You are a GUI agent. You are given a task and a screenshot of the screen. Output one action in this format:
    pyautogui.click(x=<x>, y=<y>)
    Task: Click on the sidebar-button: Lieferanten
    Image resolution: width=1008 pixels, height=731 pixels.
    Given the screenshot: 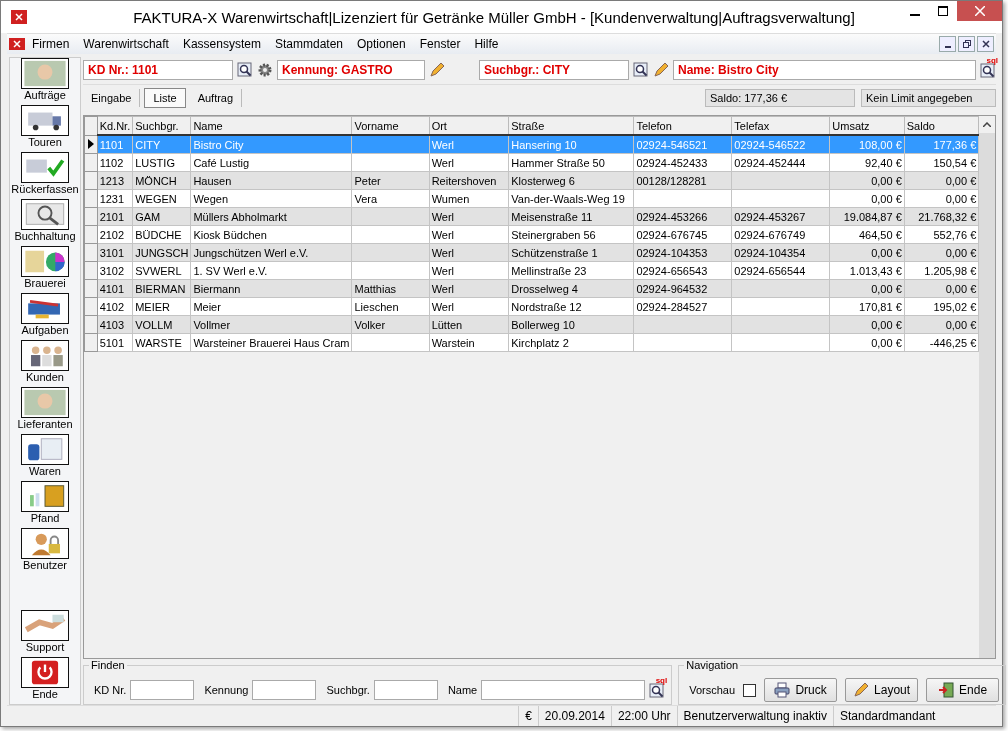 What is the action you would take?
    pyautogui.click(x=45, y=410)
    